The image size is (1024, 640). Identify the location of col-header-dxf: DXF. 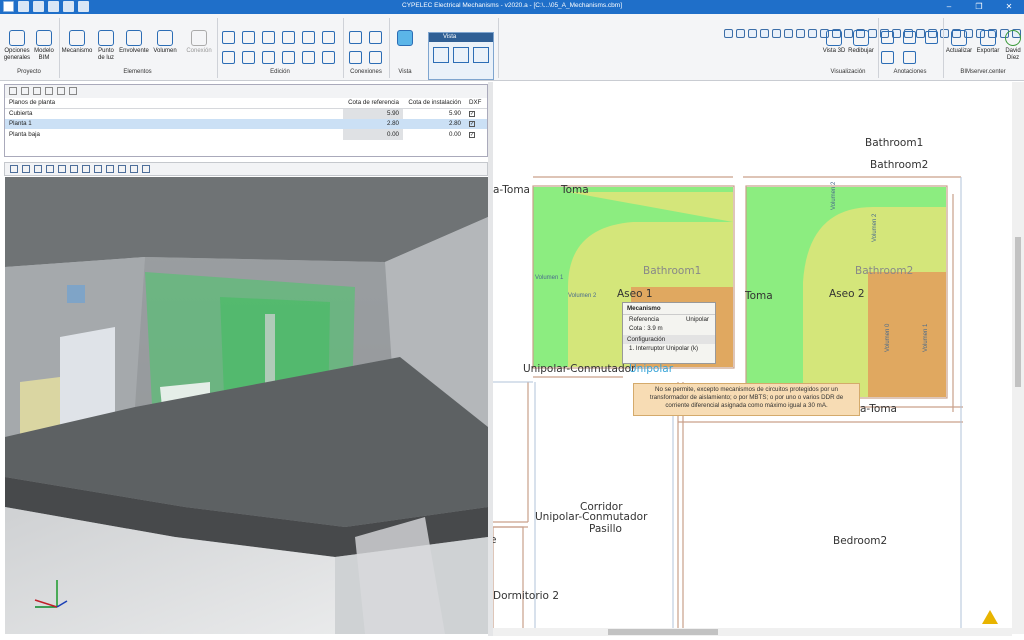
(476, 103).